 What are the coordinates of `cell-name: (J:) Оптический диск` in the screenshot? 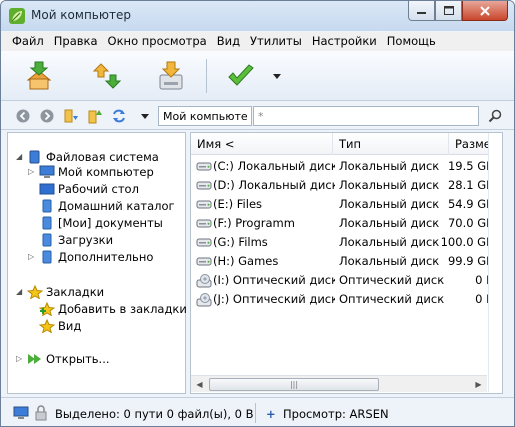 It's located at (274, 299).